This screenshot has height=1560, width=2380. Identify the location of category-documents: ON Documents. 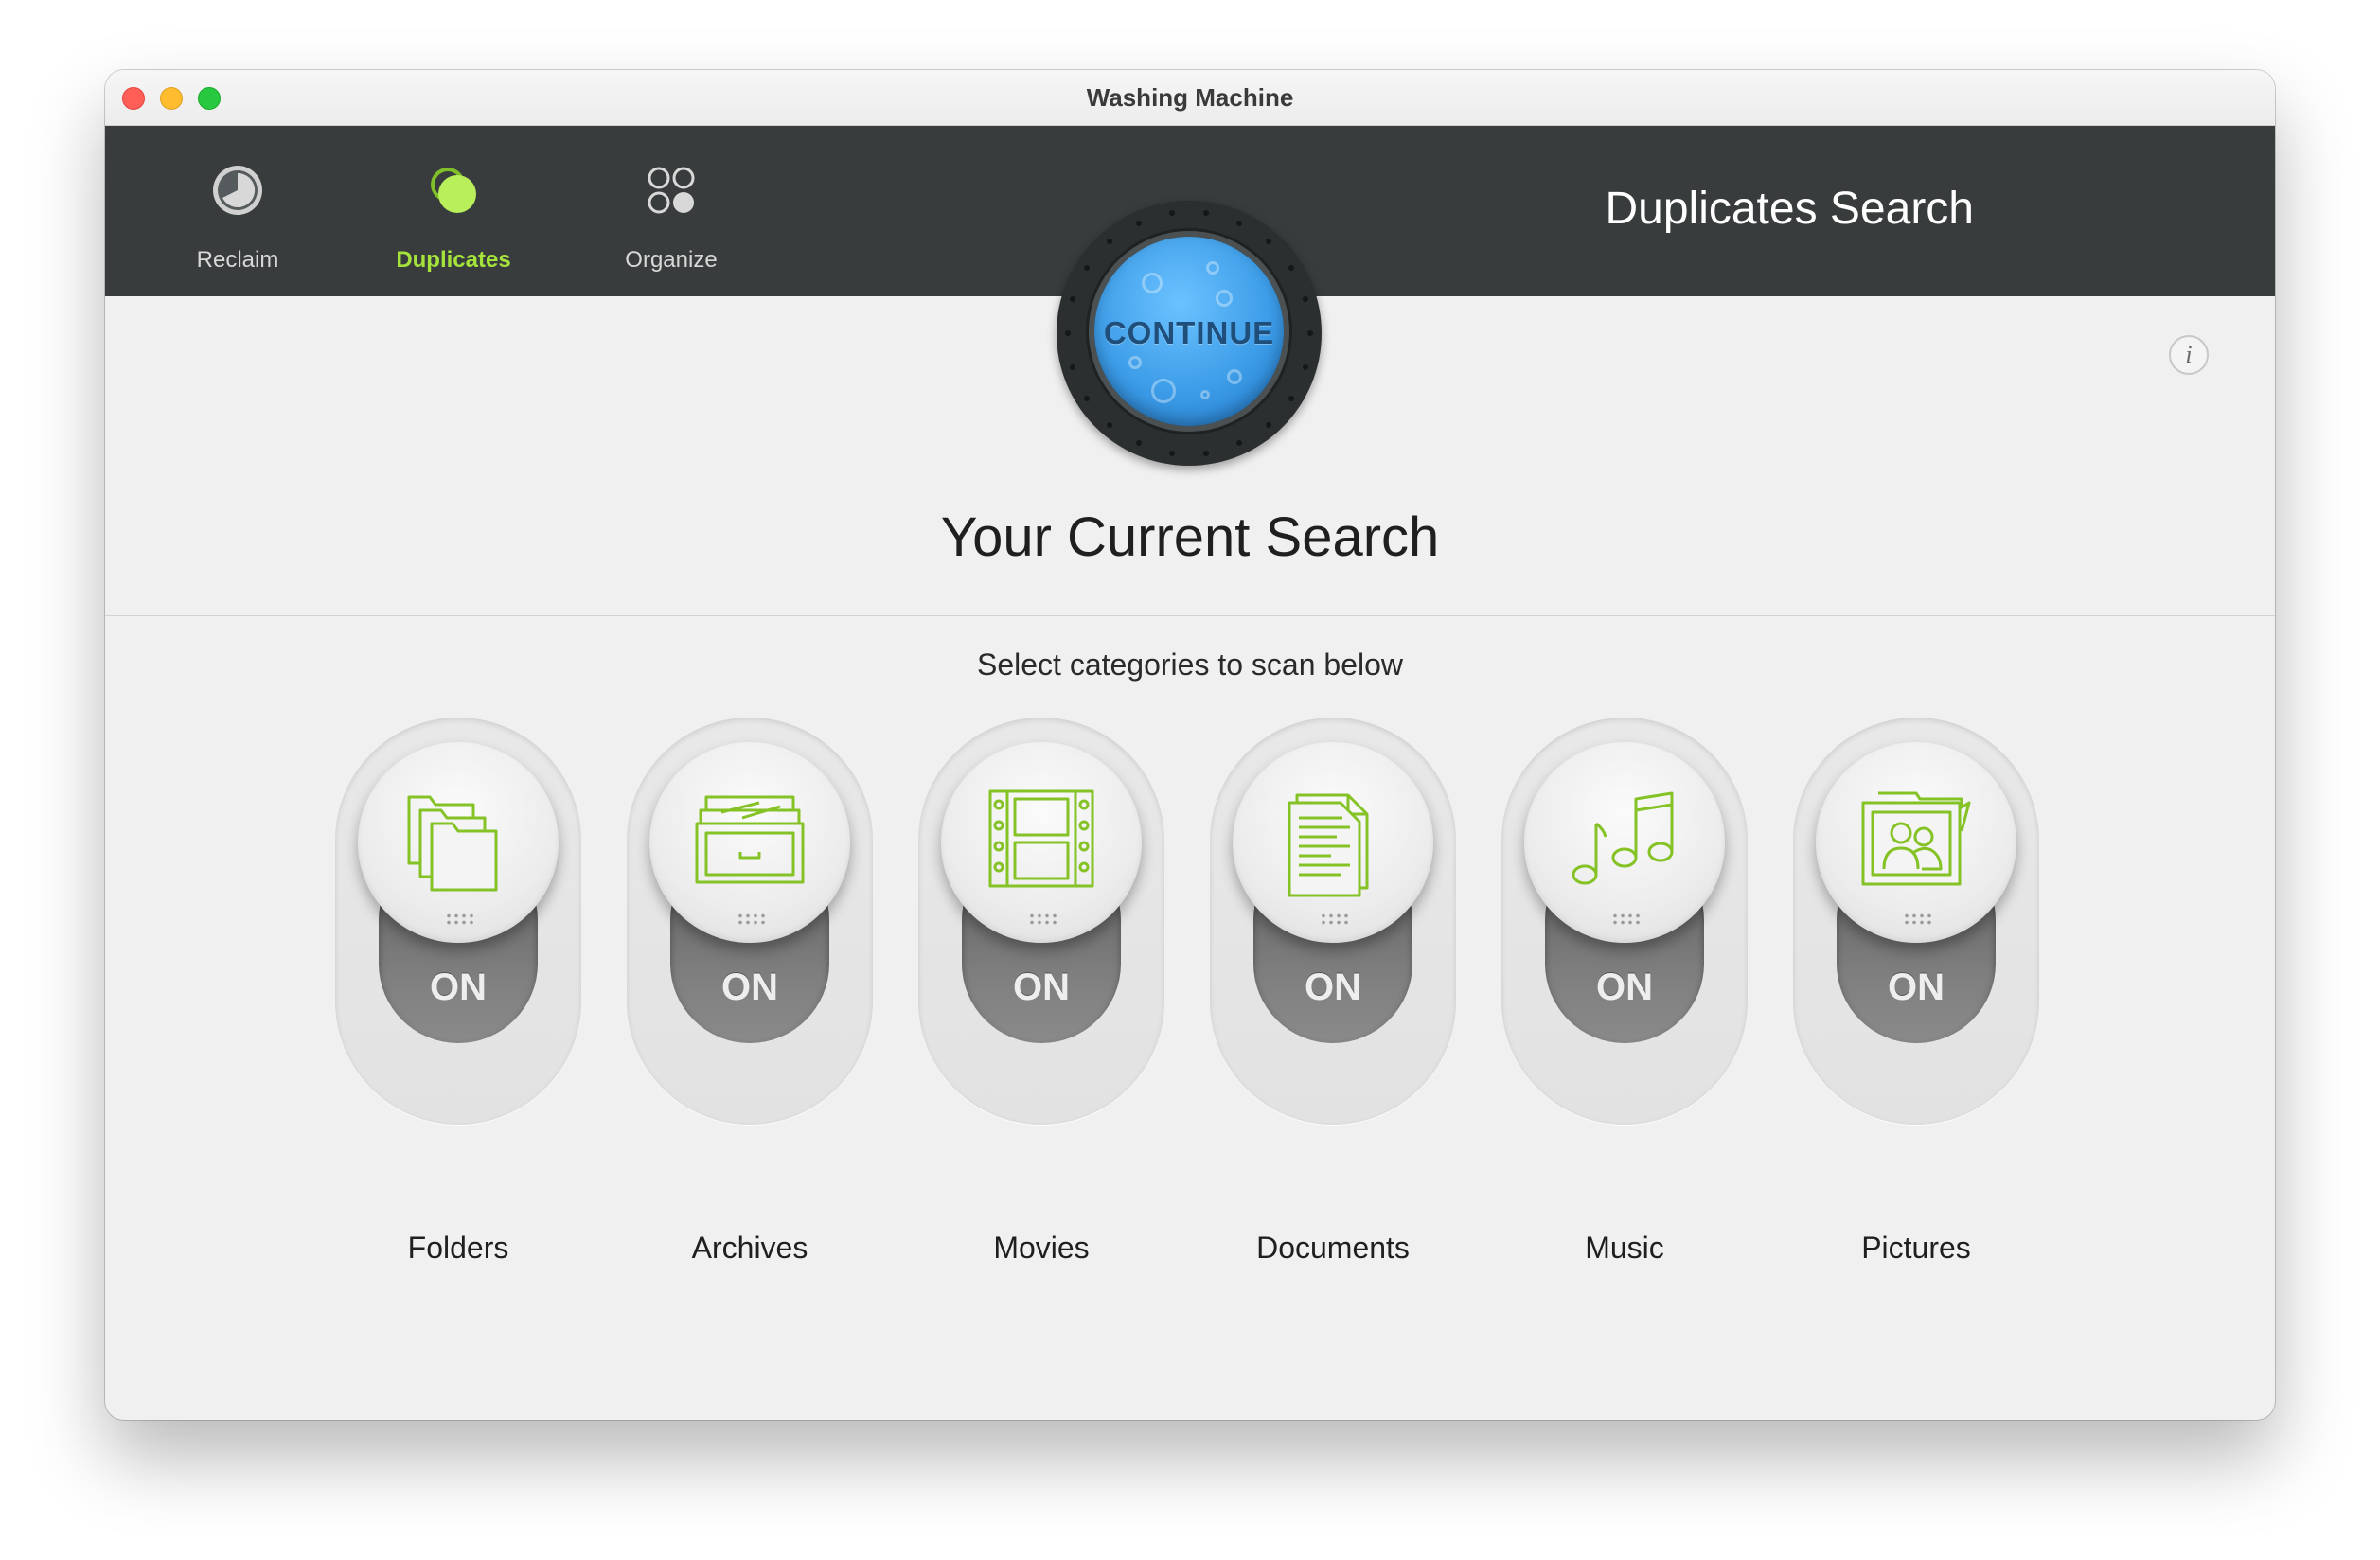
(1333, 992).